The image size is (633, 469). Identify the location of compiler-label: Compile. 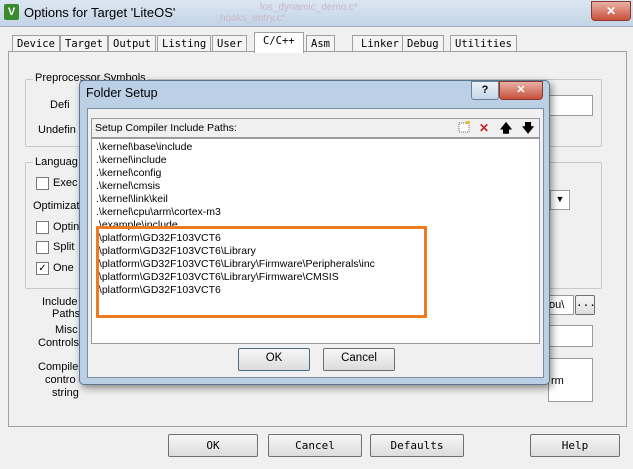
(58, 367).